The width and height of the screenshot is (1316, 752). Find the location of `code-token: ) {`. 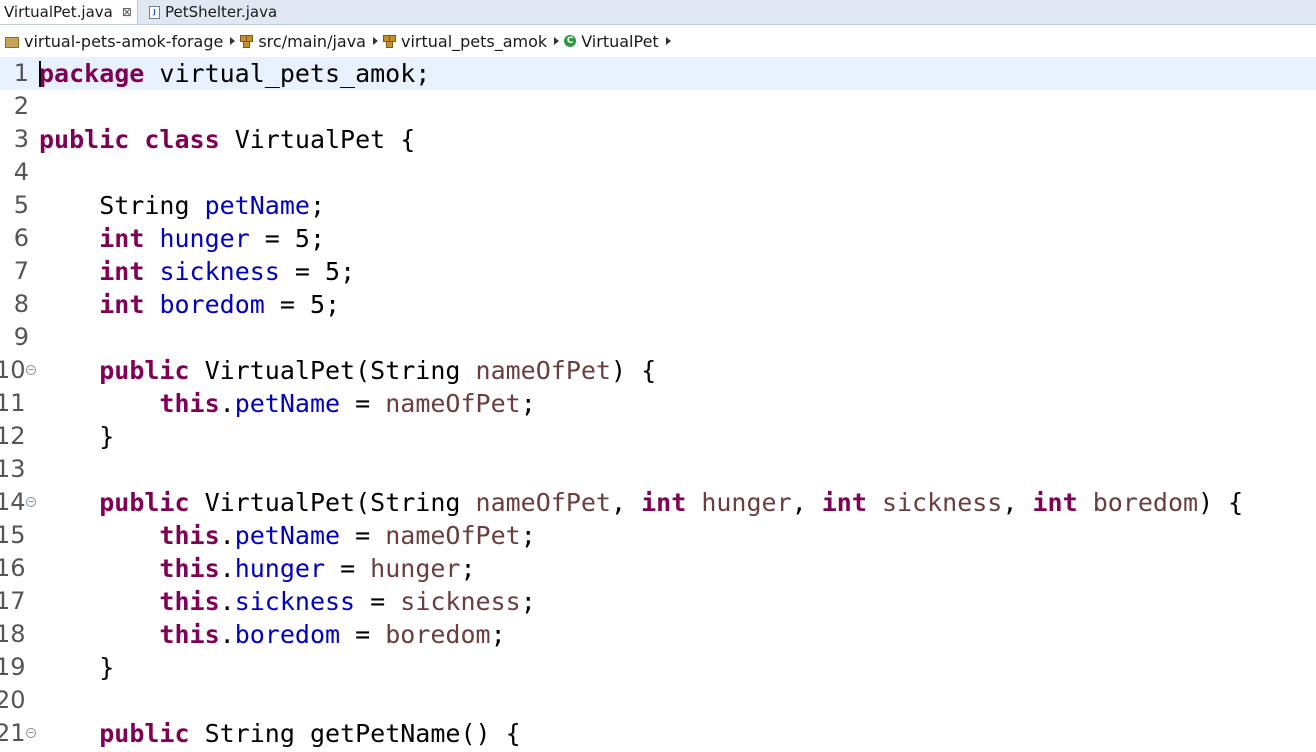

code-token: ) { is located at coordinates (633, 370).